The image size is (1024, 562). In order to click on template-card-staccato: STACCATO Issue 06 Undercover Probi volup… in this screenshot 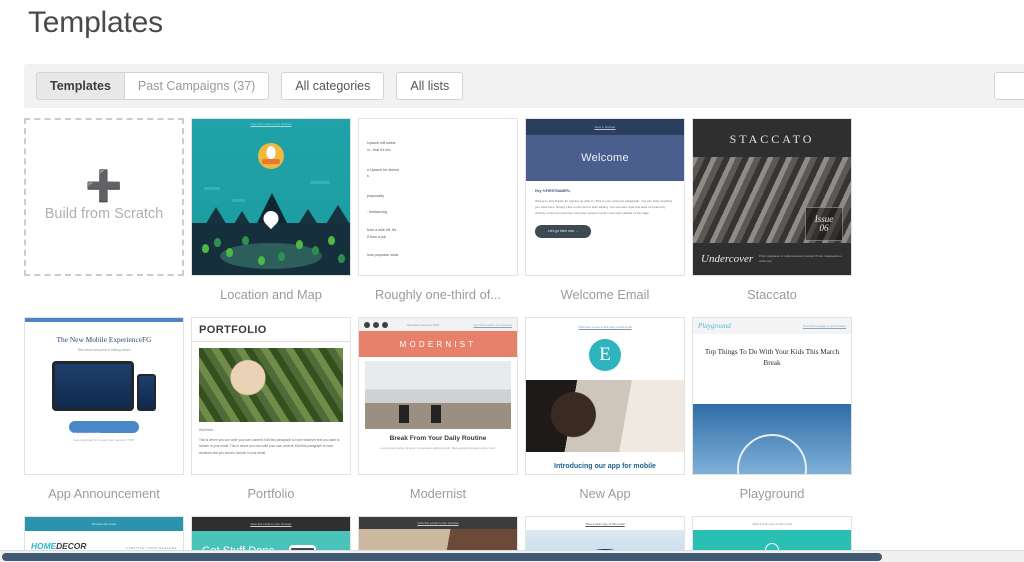, I will do `click(772, 197)`.